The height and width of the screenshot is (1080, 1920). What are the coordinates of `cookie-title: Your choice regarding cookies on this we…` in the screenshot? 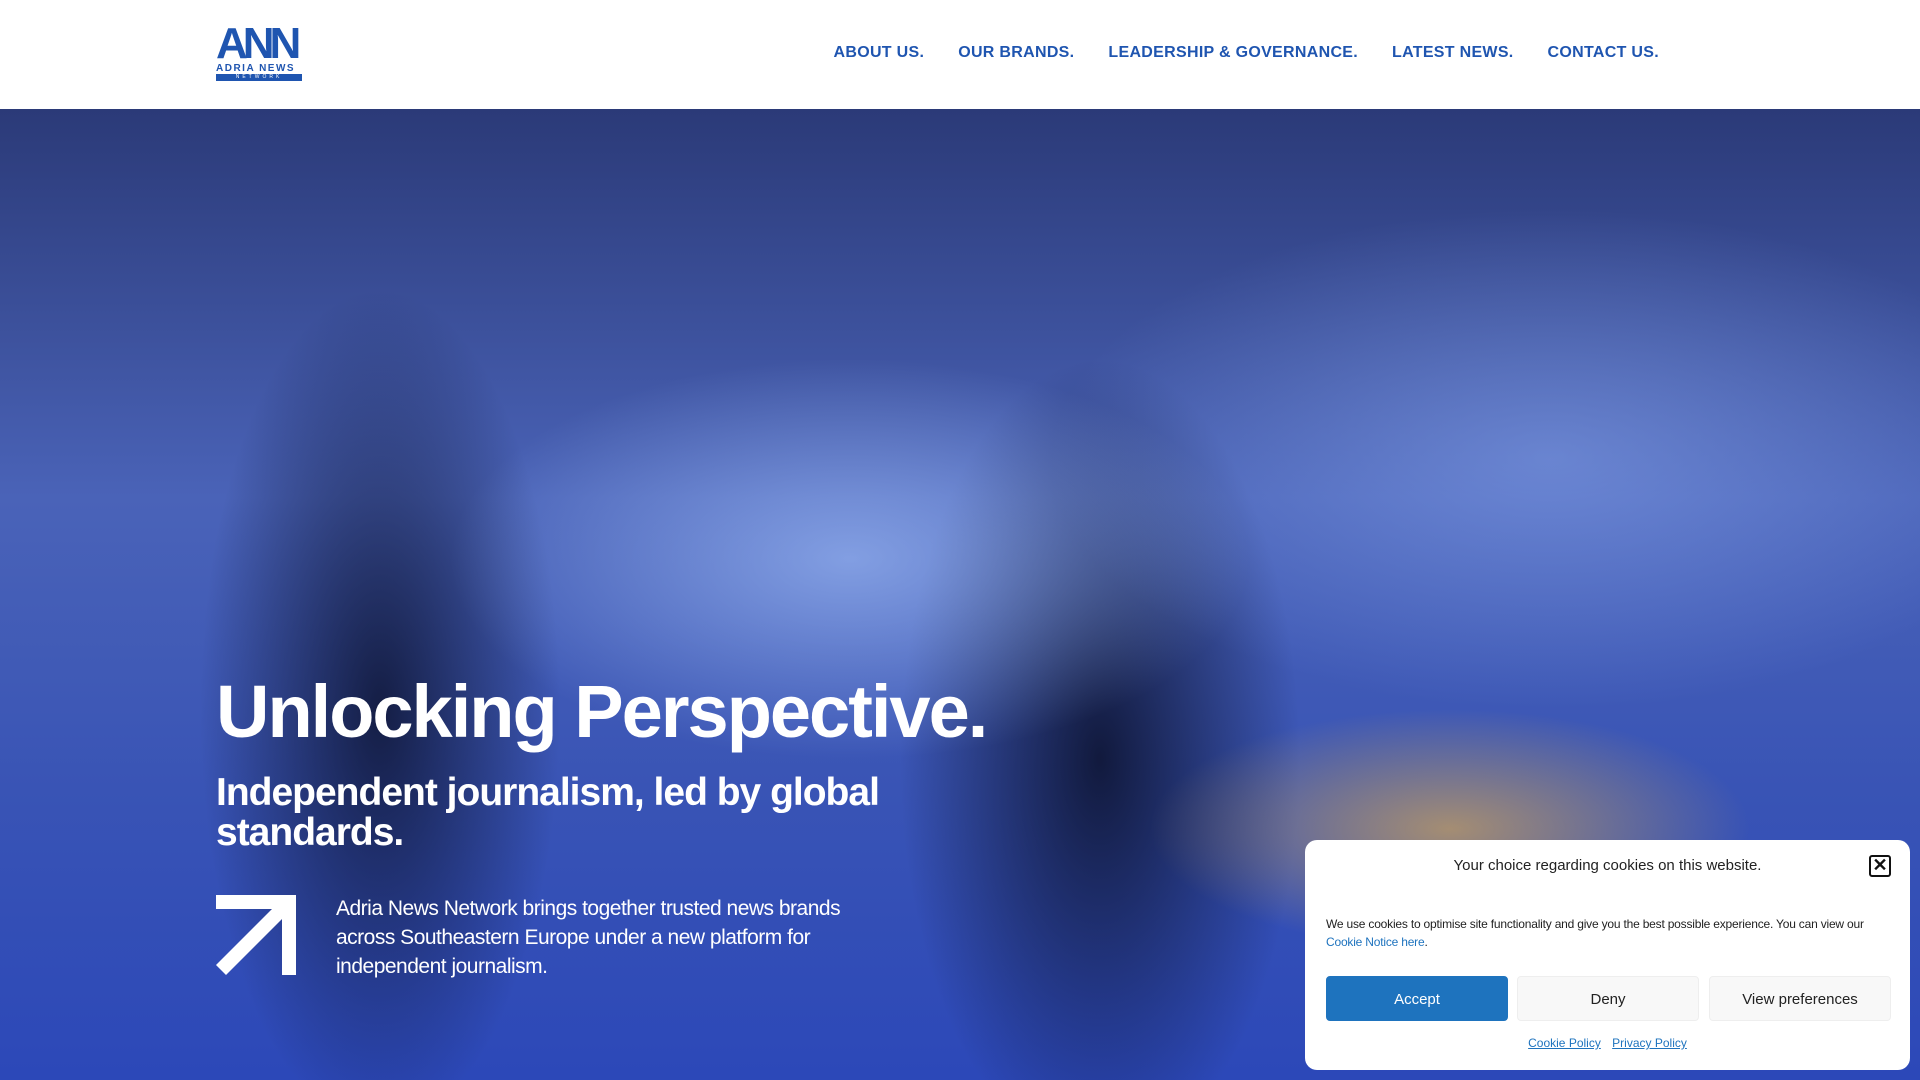 It's located at (1607, 865).